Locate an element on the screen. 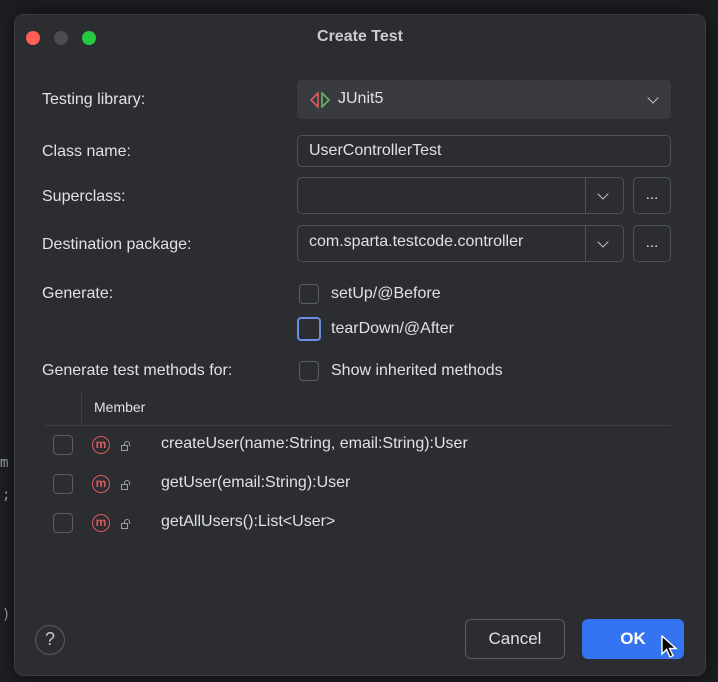  setup-before-label: setUp/@Before is located at coordinates (386, 293).